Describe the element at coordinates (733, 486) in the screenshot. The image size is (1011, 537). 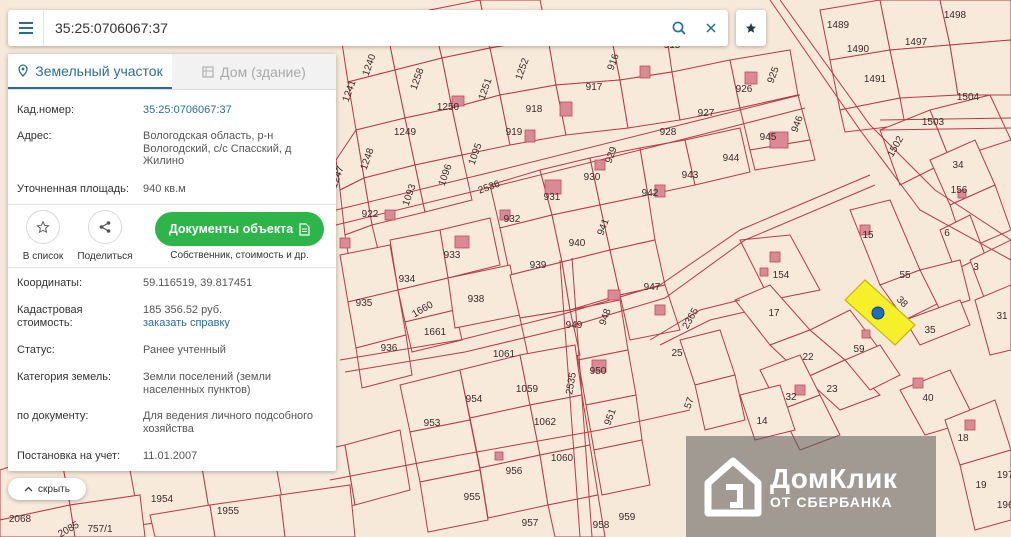
I see `domclick-logo-icon` at that location.